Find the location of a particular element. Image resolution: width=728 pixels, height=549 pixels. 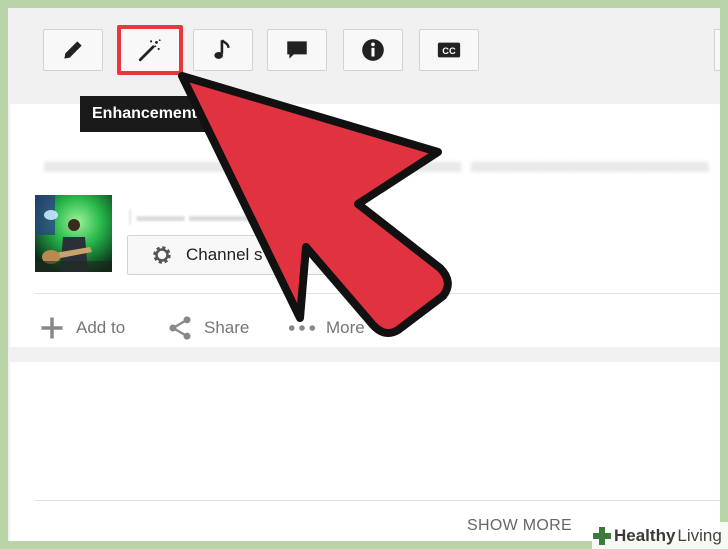

add-to-button: Add to is located at coordinates (81, 328).